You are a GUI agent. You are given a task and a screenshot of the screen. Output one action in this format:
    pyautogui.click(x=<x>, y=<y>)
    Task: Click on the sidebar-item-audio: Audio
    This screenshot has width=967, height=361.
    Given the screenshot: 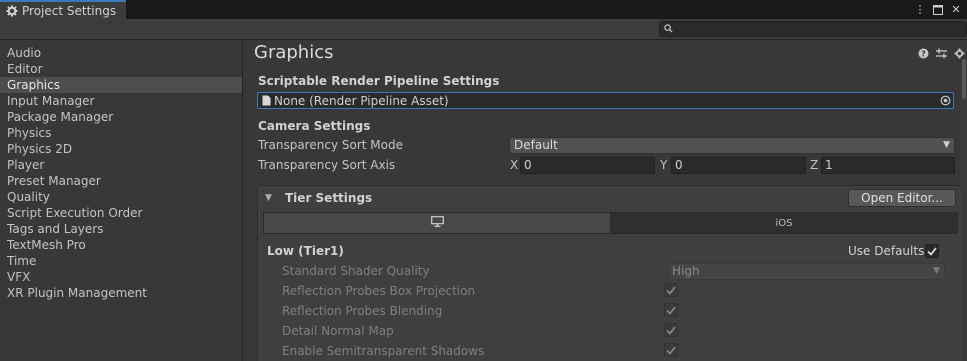 What is the action you would take?
    pyautogui.click(x=121, y=53)
    